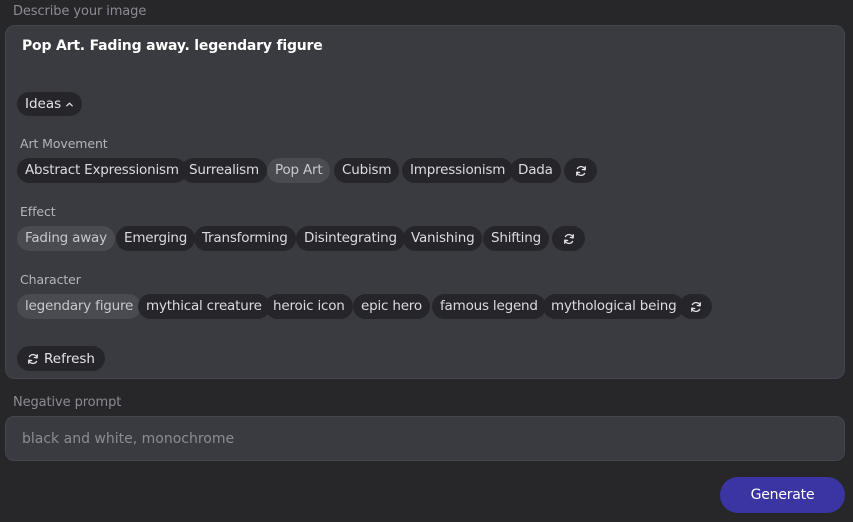 This screenshot has width=853, height=522. Describe the element at coordinates (443, 238) in the screenshot. I see `chip-vanishing: Vanishing` at that location.